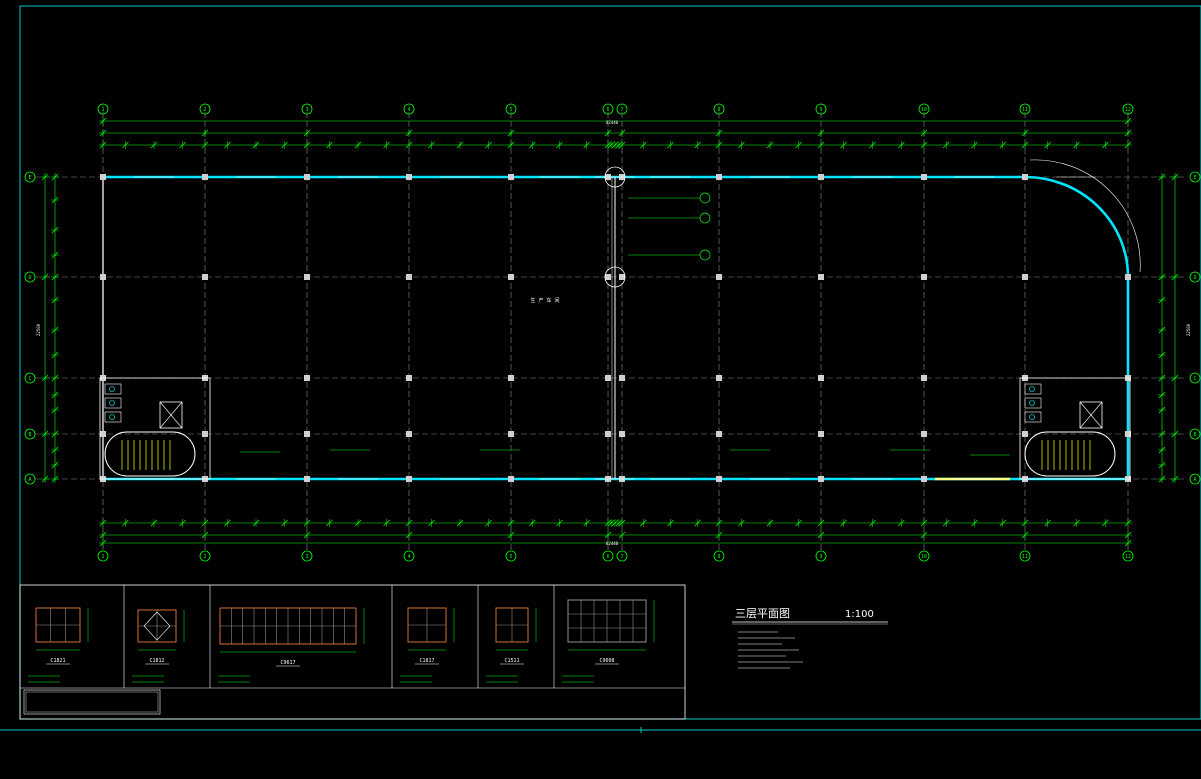 The image size is (1201, 779). I want to click on stair-core, so click(1075, 428).